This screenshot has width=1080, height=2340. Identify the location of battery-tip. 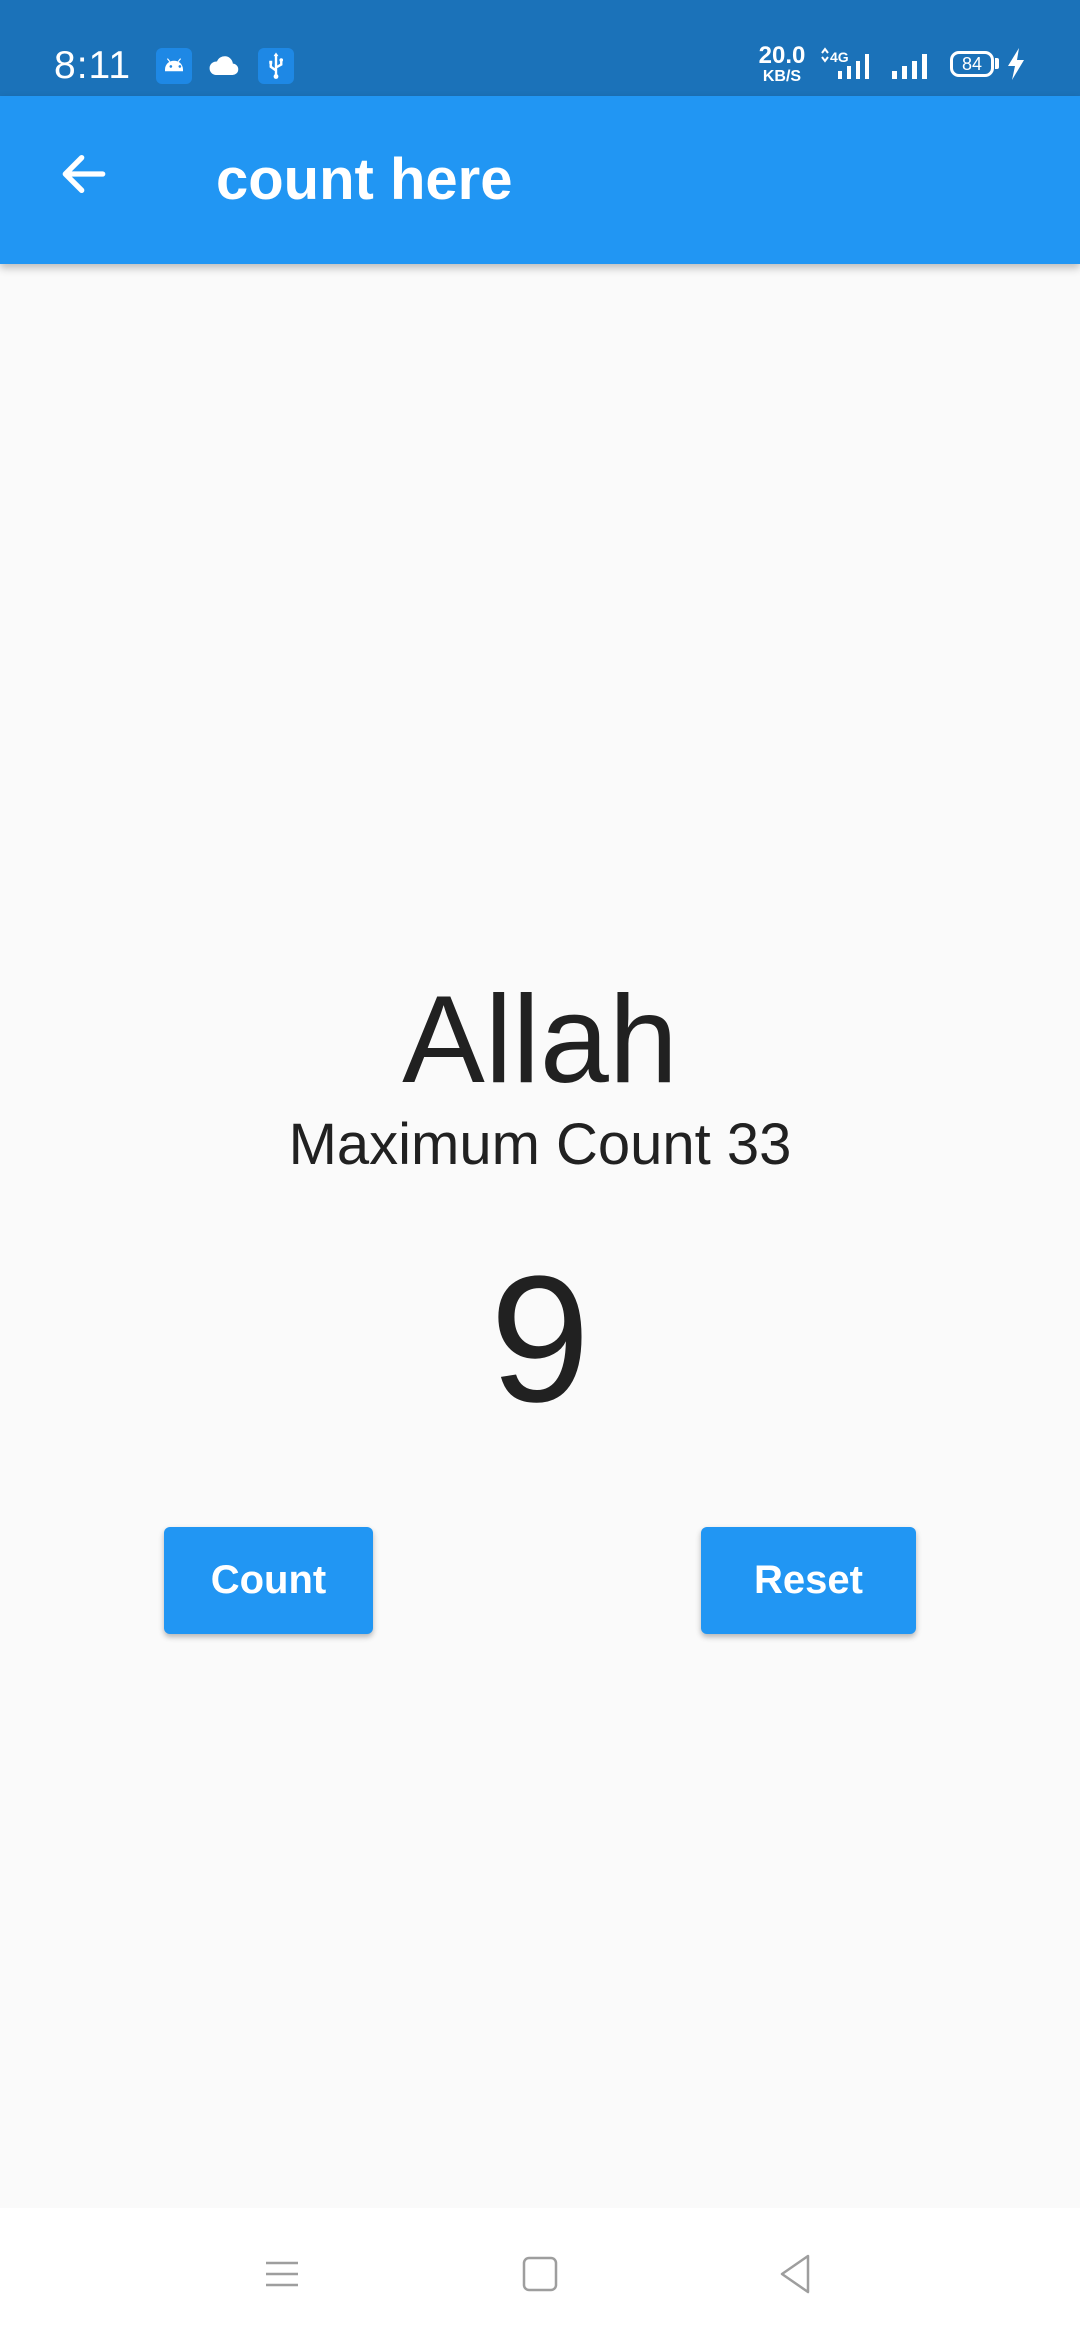
(997, 63).